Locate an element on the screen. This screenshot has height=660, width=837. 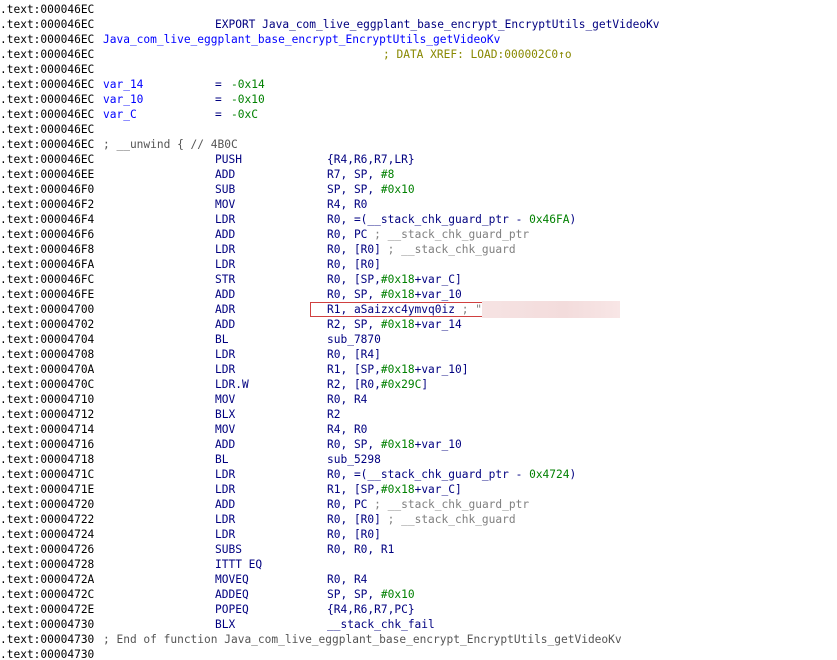
operand-text: __stack_chk_fail is located at coordinates (381, 624).